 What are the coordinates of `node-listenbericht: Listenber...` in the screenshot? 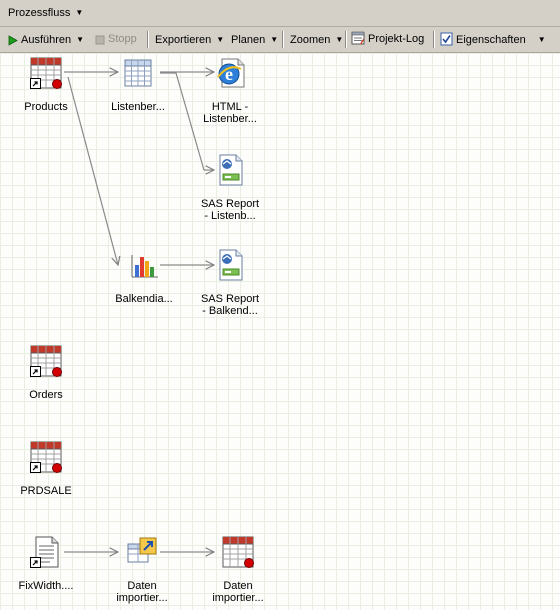 It's located at (138, 85).